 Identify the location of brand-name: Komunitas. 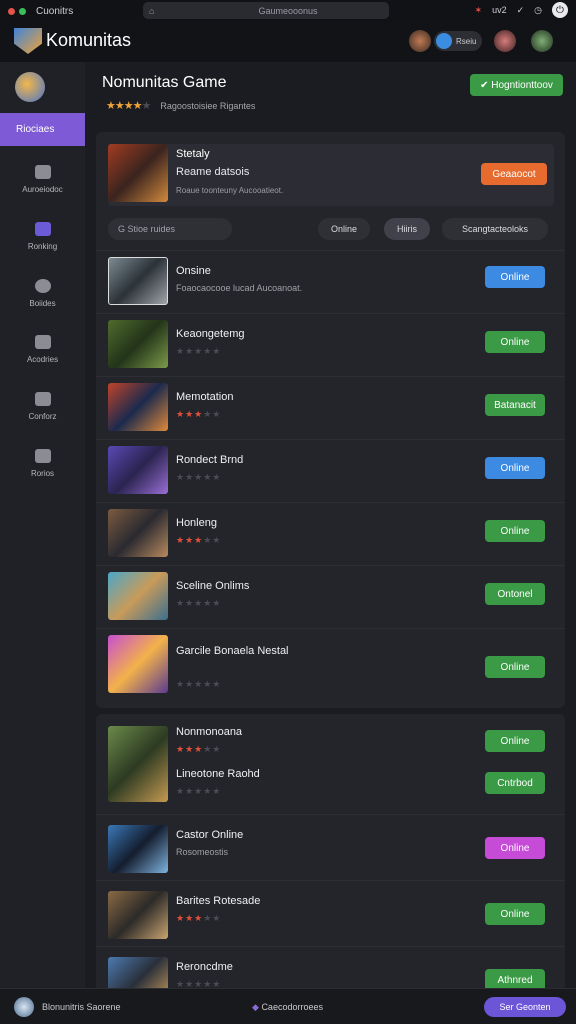
(89, 40).